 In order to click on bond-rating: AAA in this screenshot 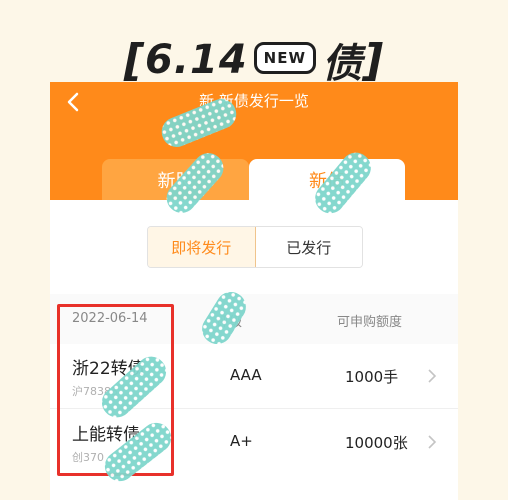, I will do `click(246, 375)`.